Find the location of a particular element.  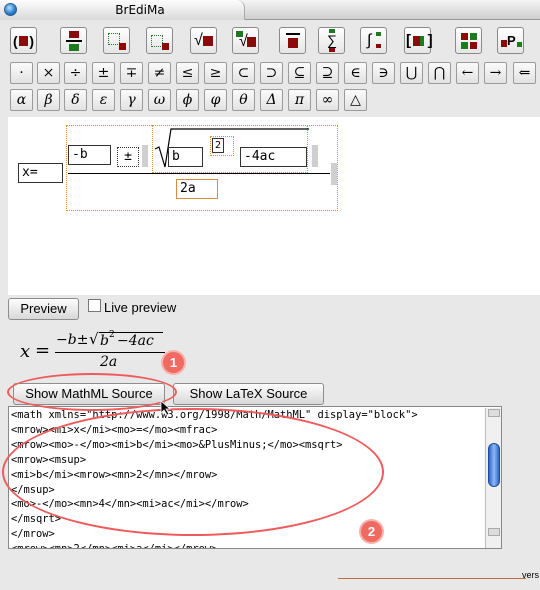

symbol-button: ⊆ is located at coordinates (299, 73).